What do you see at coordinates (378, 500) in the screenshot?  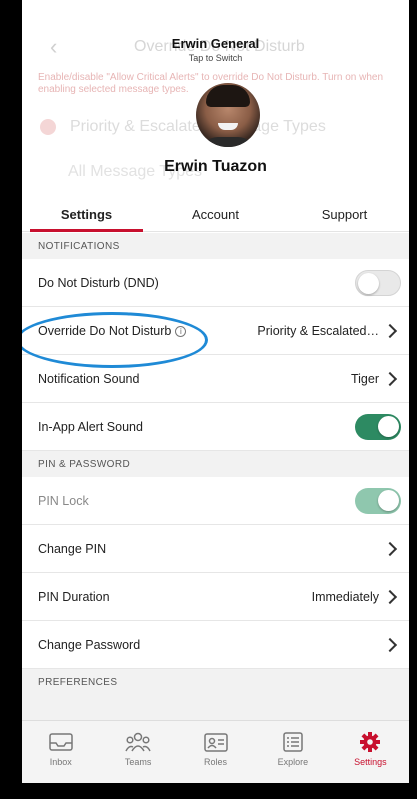 I see `pin-lock-toggle` at bounding box center [378, 500].